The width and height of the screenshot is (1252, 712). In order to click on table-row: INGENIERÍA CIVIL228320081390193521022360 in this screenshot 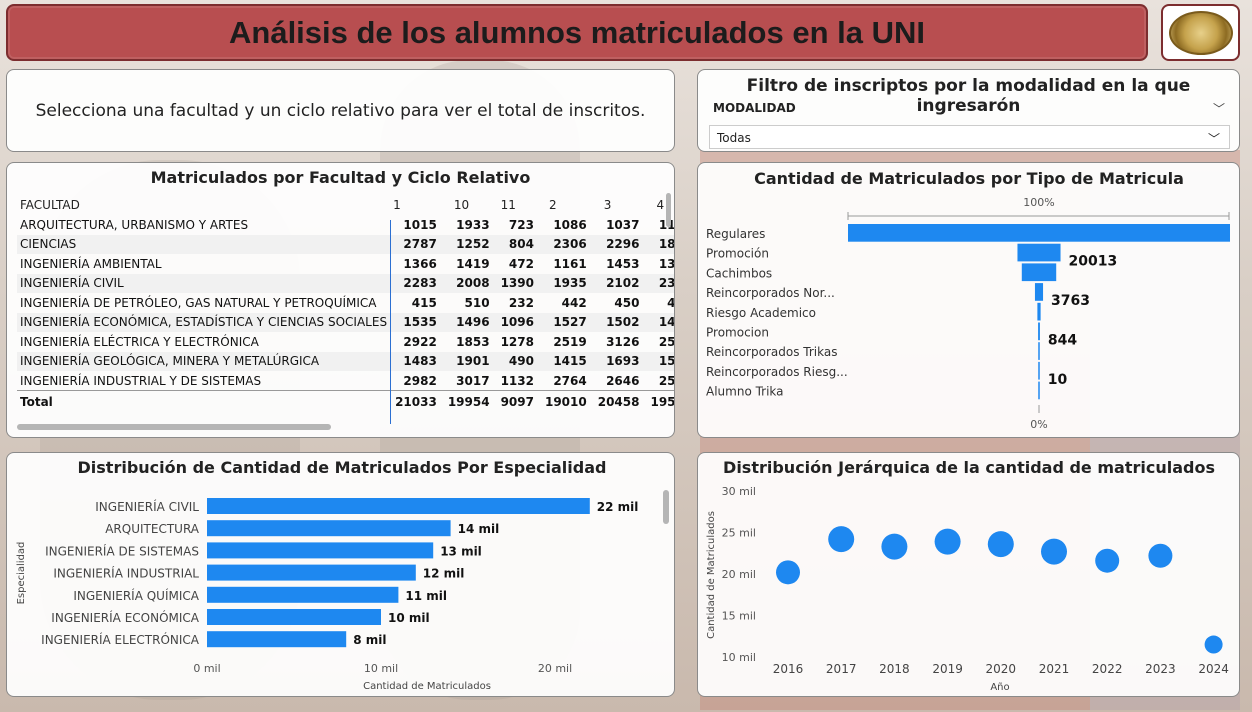, I will do `click(345, 283)`.